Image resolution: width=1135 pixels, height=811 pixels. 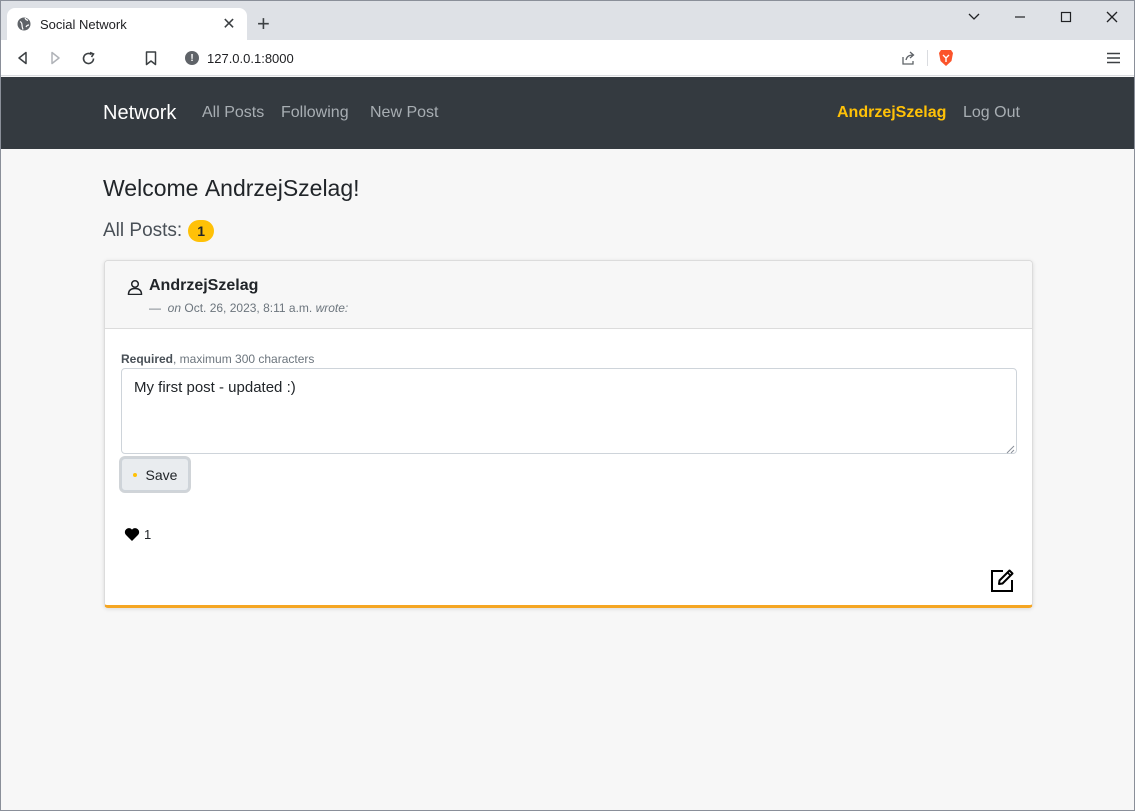 I want to click on minimize-icon, so click(x=1020, y=17).